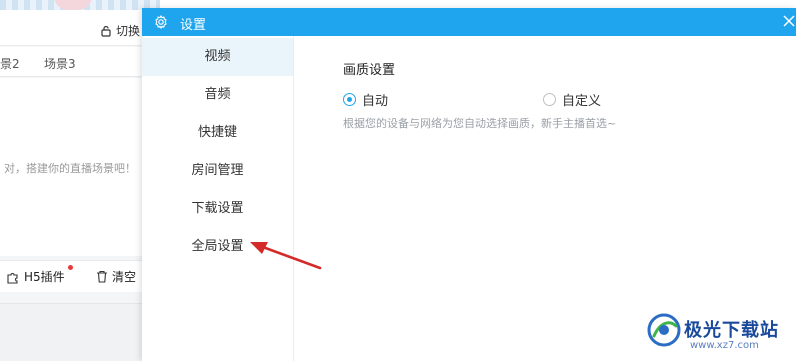 The image size is (796, 361). Describe the element at coordinates (217, 171) in the screenshot. I see `nav-item-room-management: 房间管理` at that location.